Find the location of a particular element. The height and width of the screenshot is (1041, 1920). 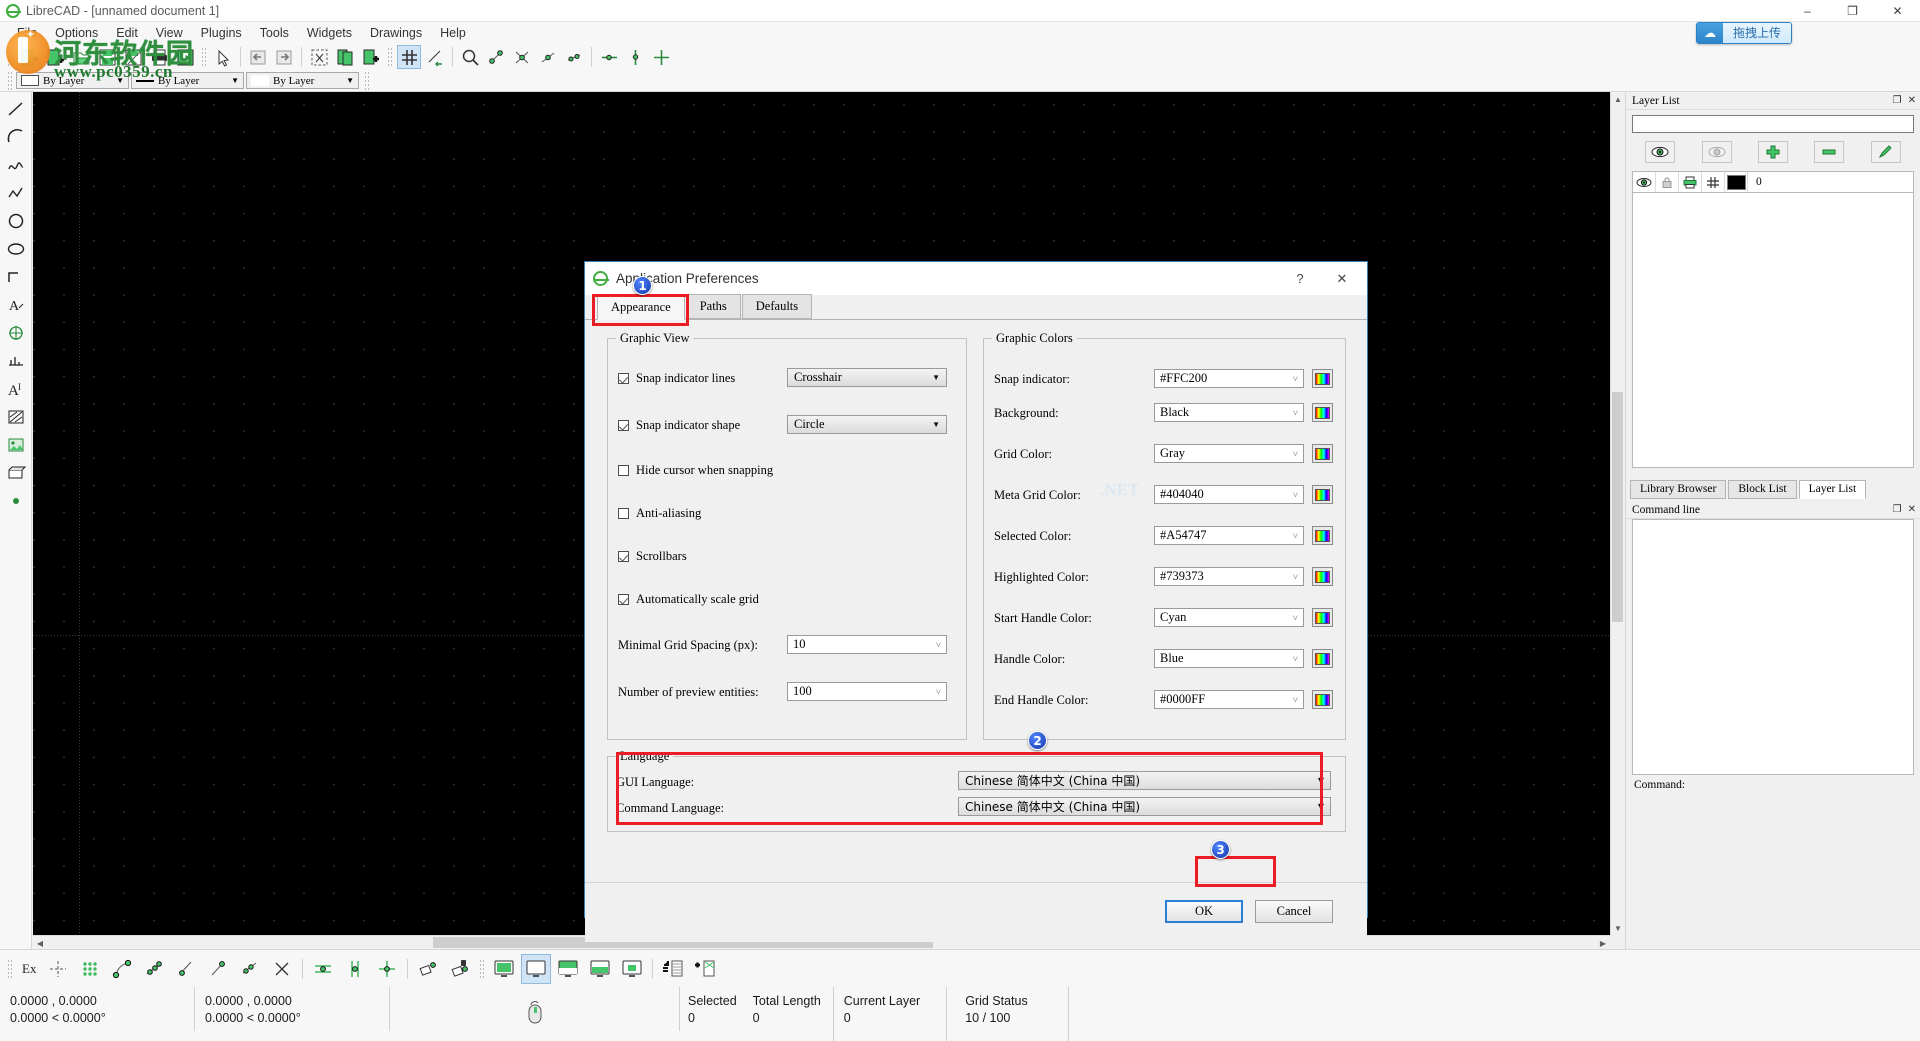

snap-toolbar-grip is located at coordinates (10, 968).